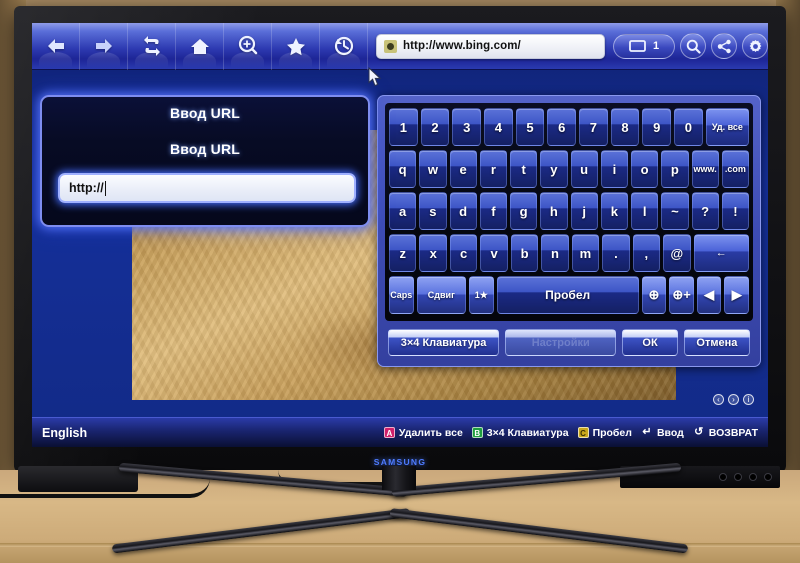 The width and height of the screenshot is (800, 563). What do you see at coordinates (444, 342) in the screenshot?
I see `action-3-4-клавиатура: 3×4 Клавиатура` at bounding box center [444, 342].